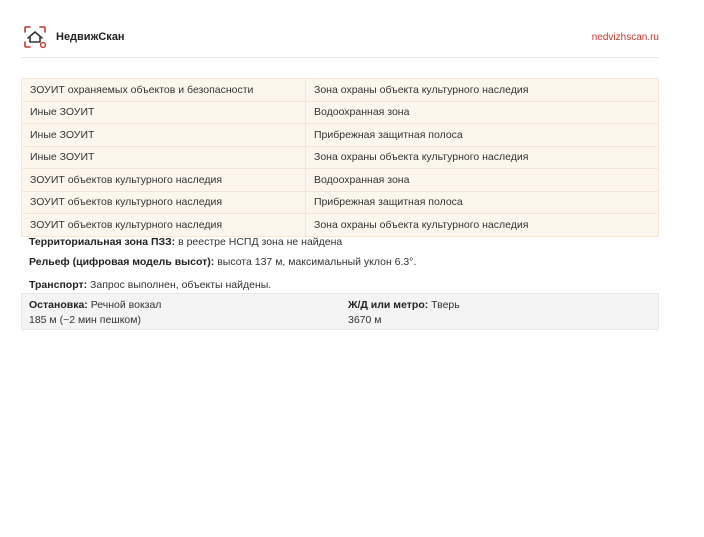  What do you see at coordinates (365, 320) in the screenshot?
I see `rail-station-distance: 3670 м` at bounding box center [365, 320].